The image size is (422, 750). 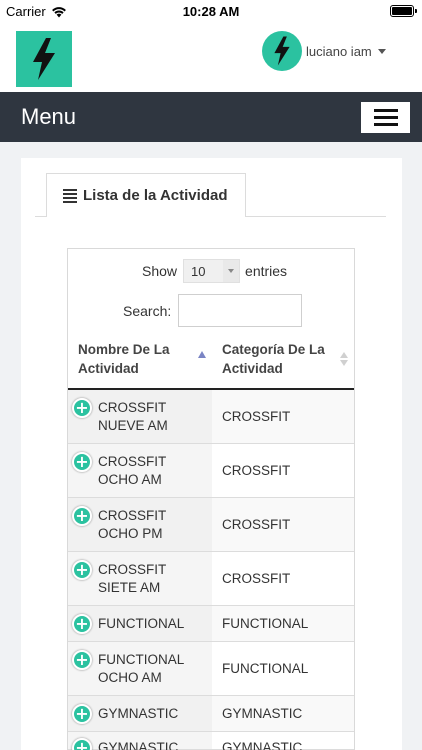 I want to click on activity-name: FUNCTIONAL OCHO am, so click(x=141, y=668).